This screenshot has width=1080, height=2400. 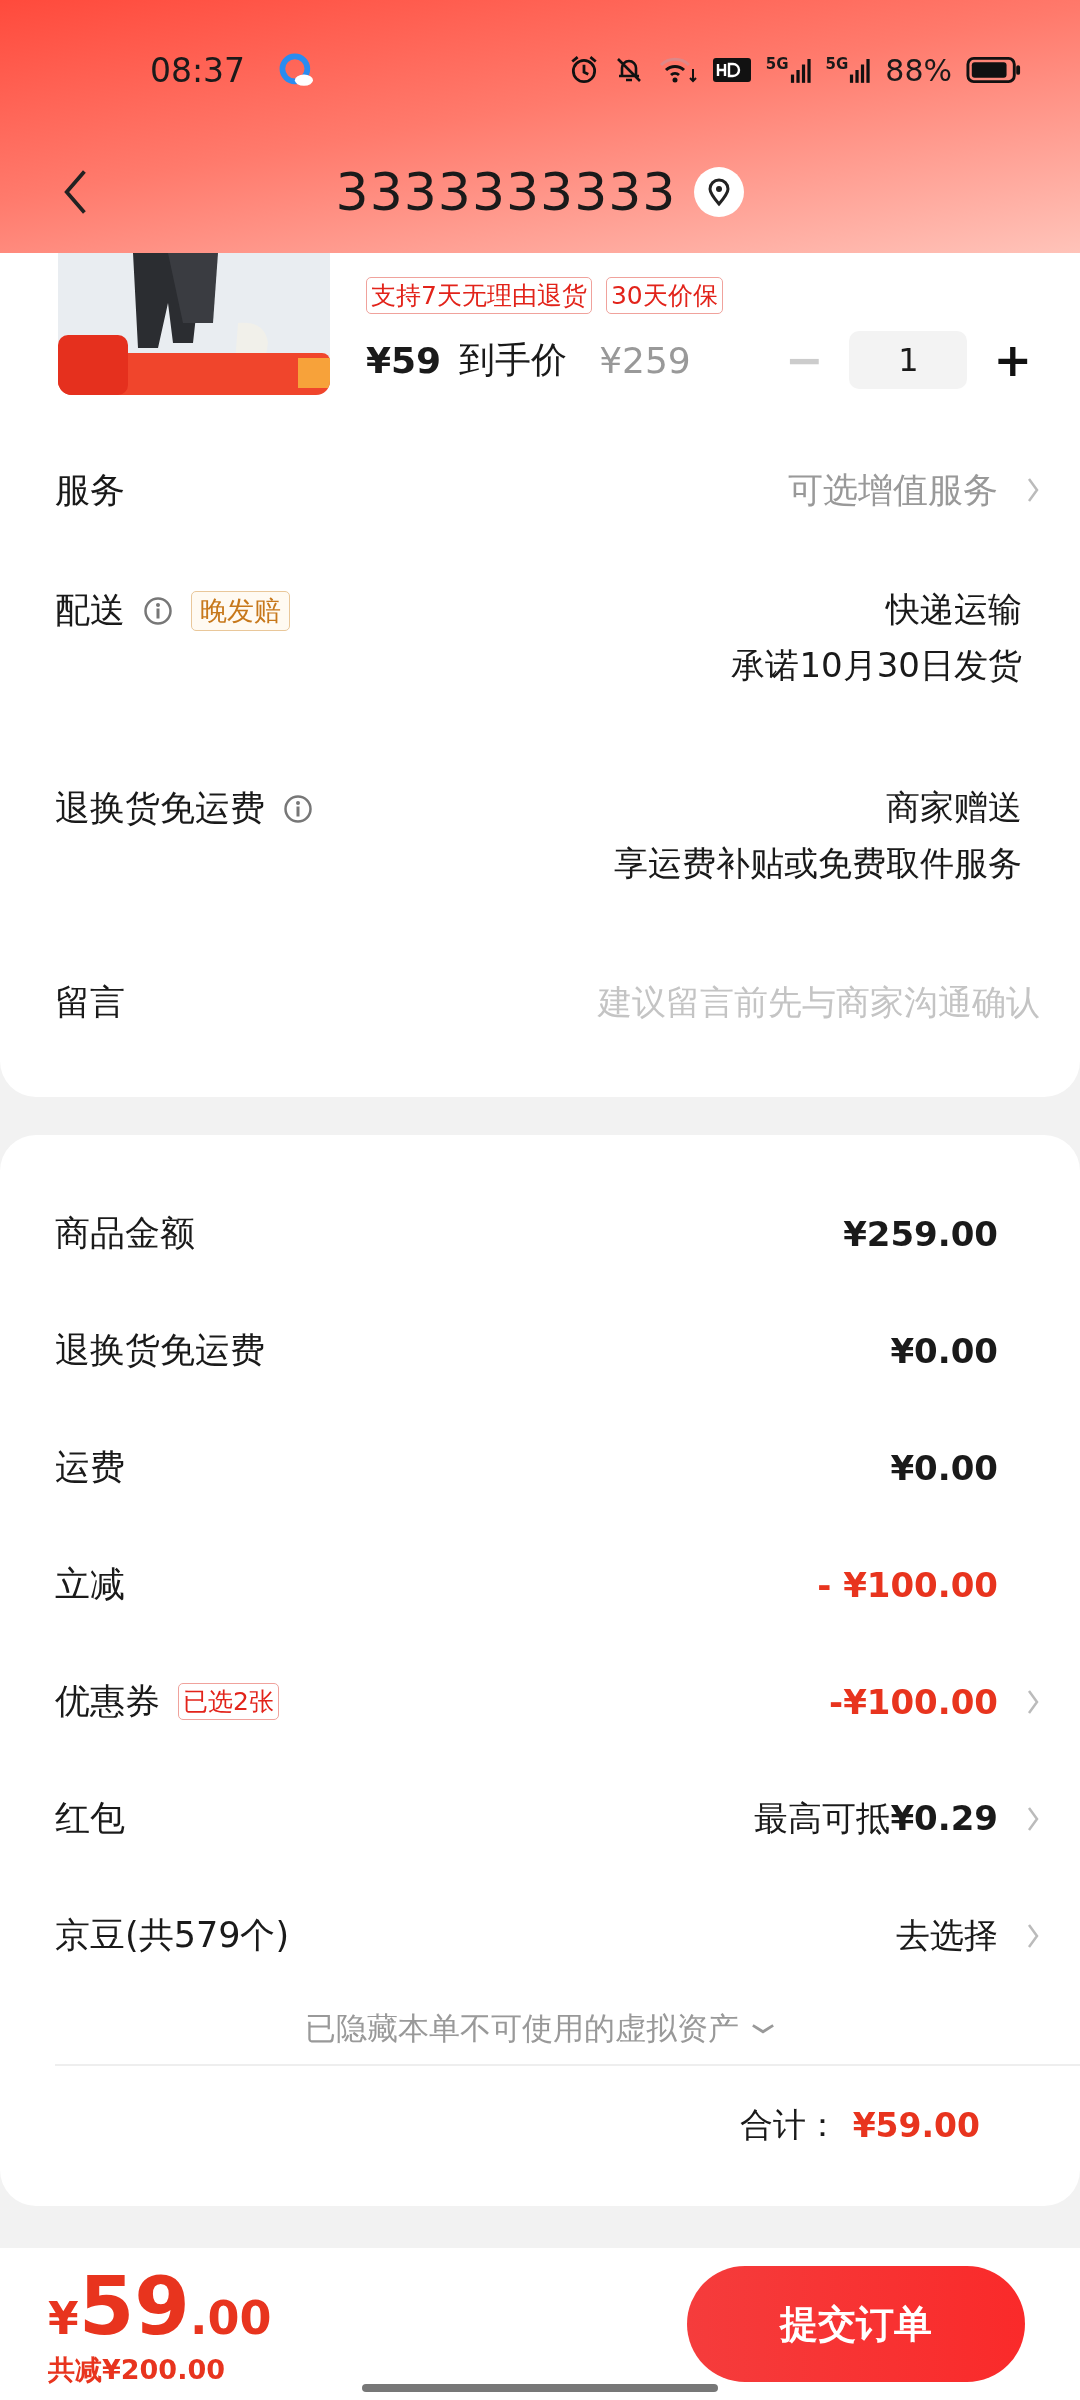 I want to click on status-time: 08:37, so click(x=198, y=70).